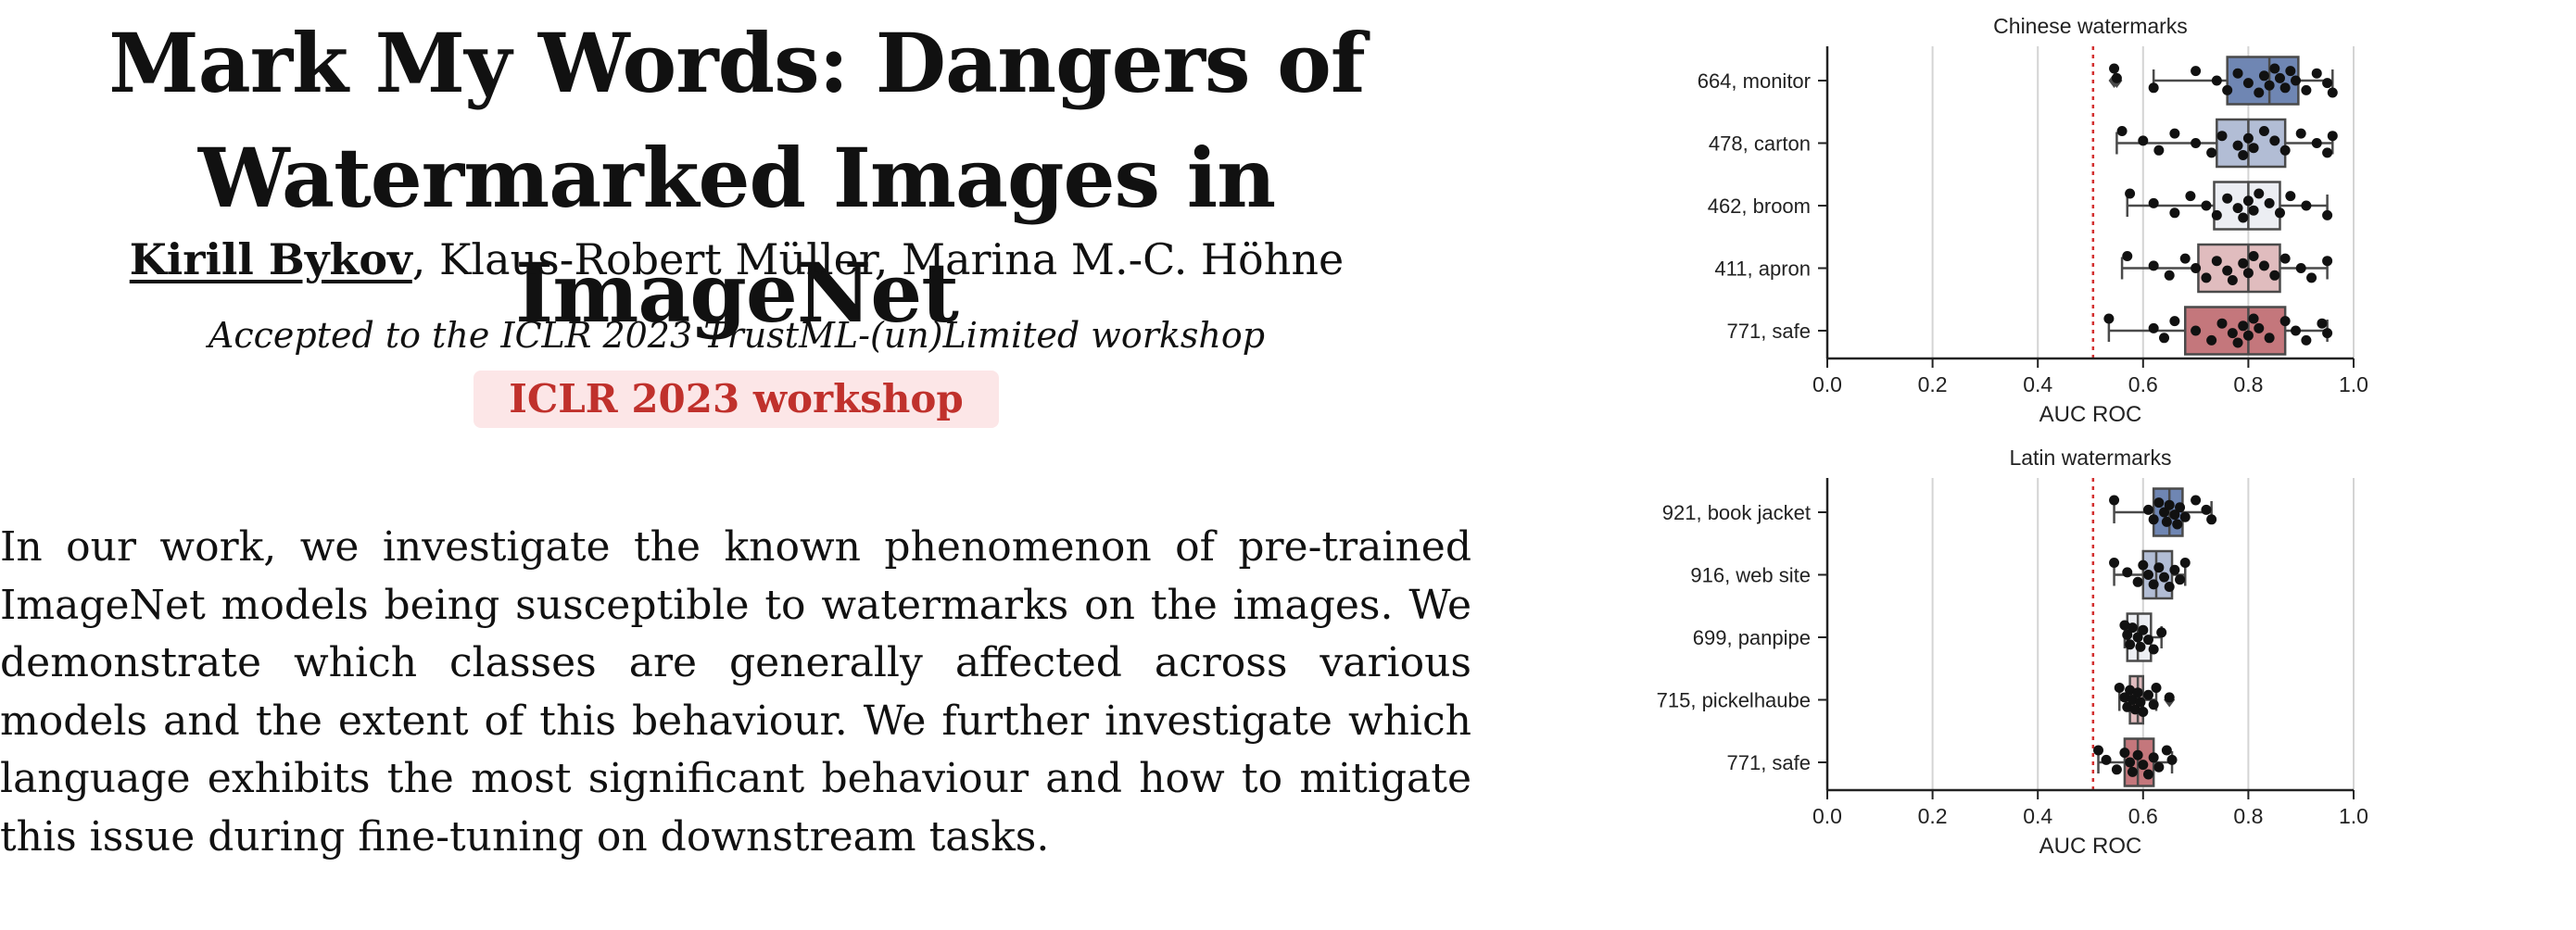 The image size is (2576, 930). What do you see at coordinates (1760, 144) in the screenshot?
I see `y-tick-label: 478, carton` at bounding box center [1760, 144].